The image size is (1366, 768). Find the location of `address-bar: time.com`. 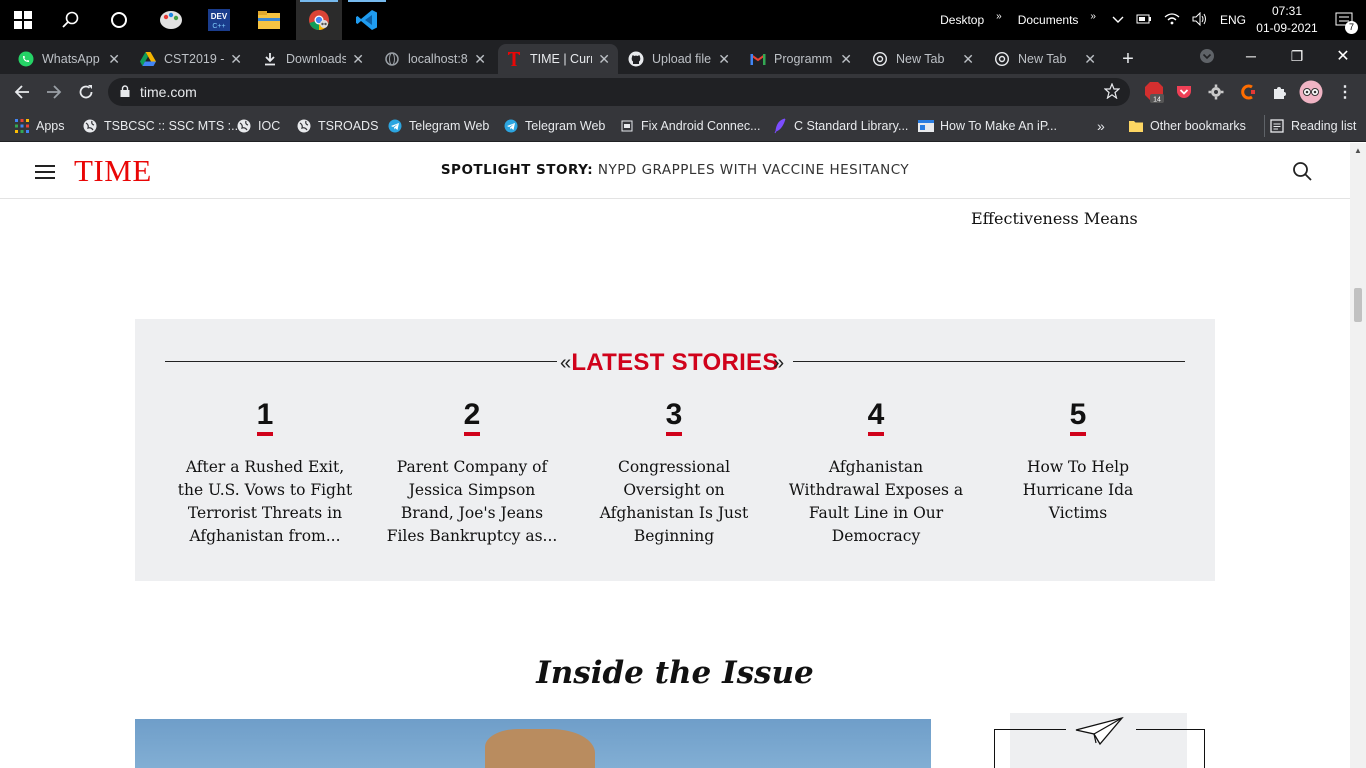

address-bar: time.com is located at coordinates (619, 92).